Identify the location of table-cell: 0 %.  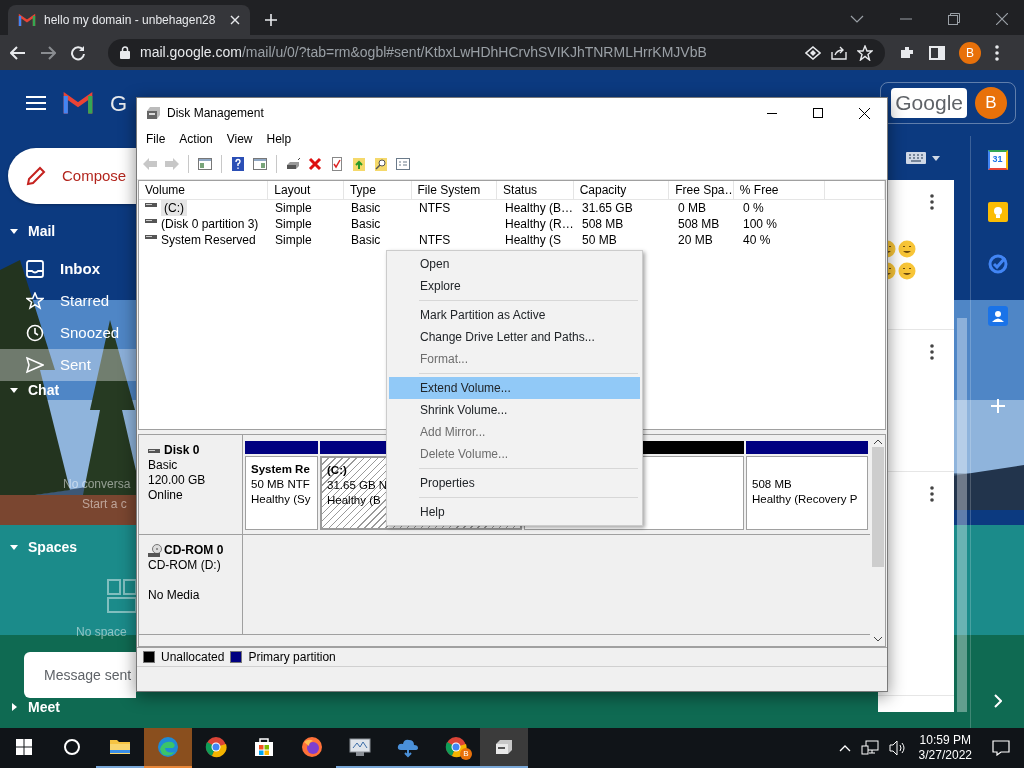
(753, 208).